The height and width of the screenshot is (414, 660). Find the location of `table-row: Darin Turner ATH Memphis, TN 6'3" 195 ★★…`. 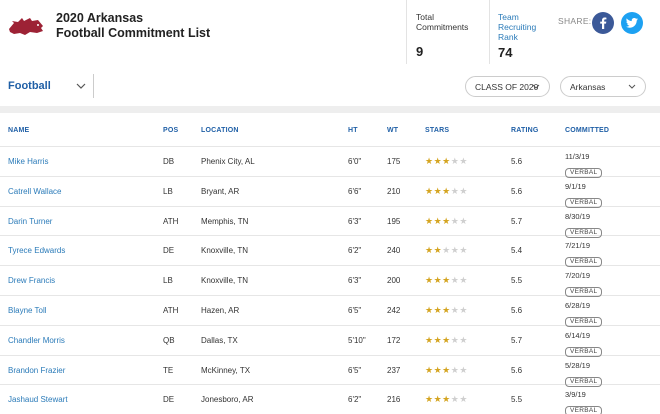

table-row: Darin Turner ATH Memphis, TN 6'3" 195 ★★… is located at coordinates (330, 223).